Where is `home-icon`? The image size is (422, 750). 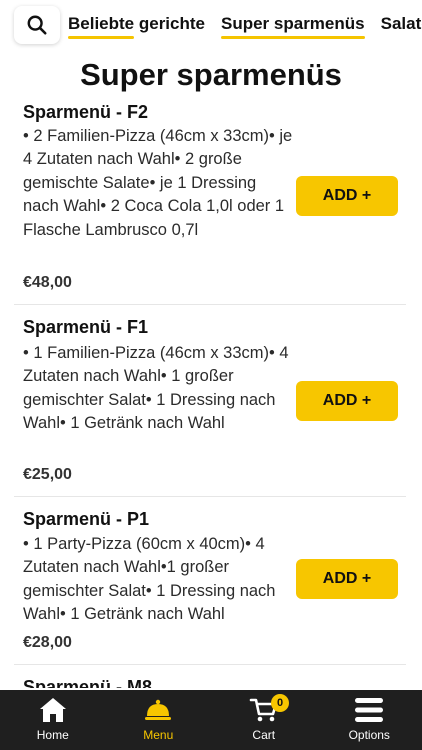 home-icon is located at coordinates (52, 710).